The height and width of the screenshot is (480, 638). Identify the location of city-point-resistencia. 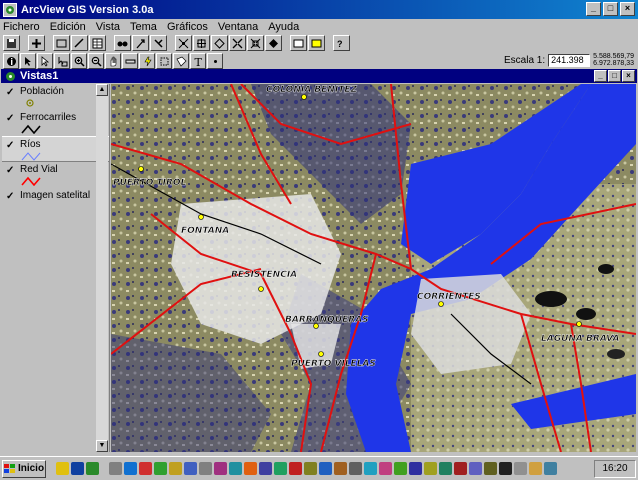
(261, 289).